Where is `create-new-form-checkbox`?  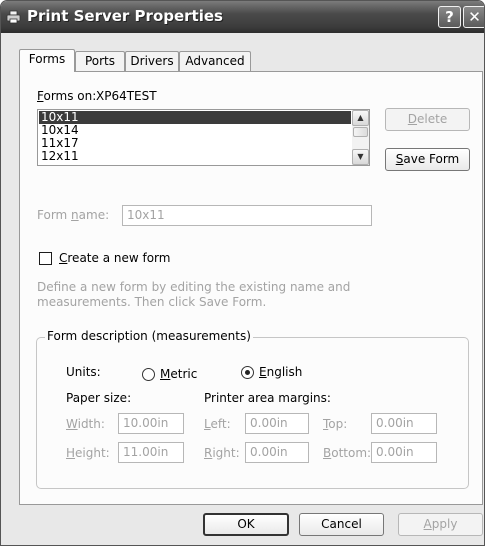 create-new-form-checkbox is located at coordinates (45, 258).